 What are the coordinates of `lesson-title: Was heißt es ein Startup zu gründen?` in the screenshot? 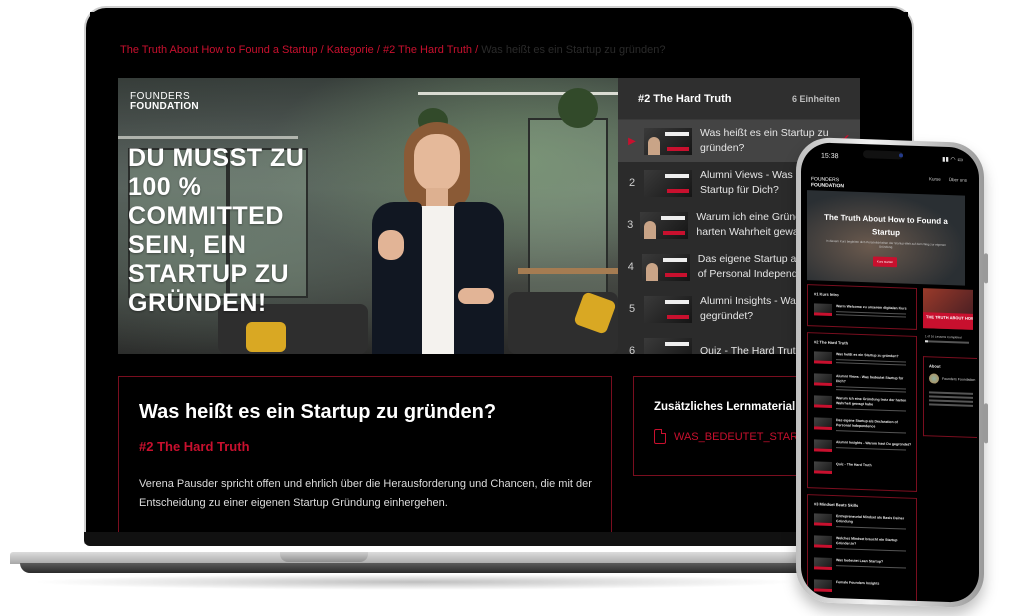 It's located at (318, 412).